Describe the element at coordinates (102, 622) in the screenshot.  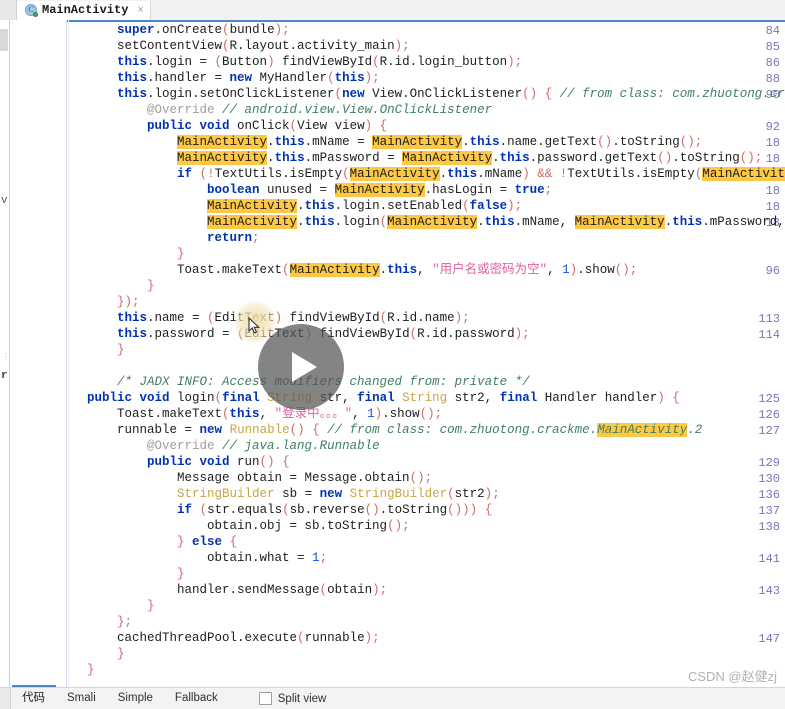
I see `code-line: };` at that location.